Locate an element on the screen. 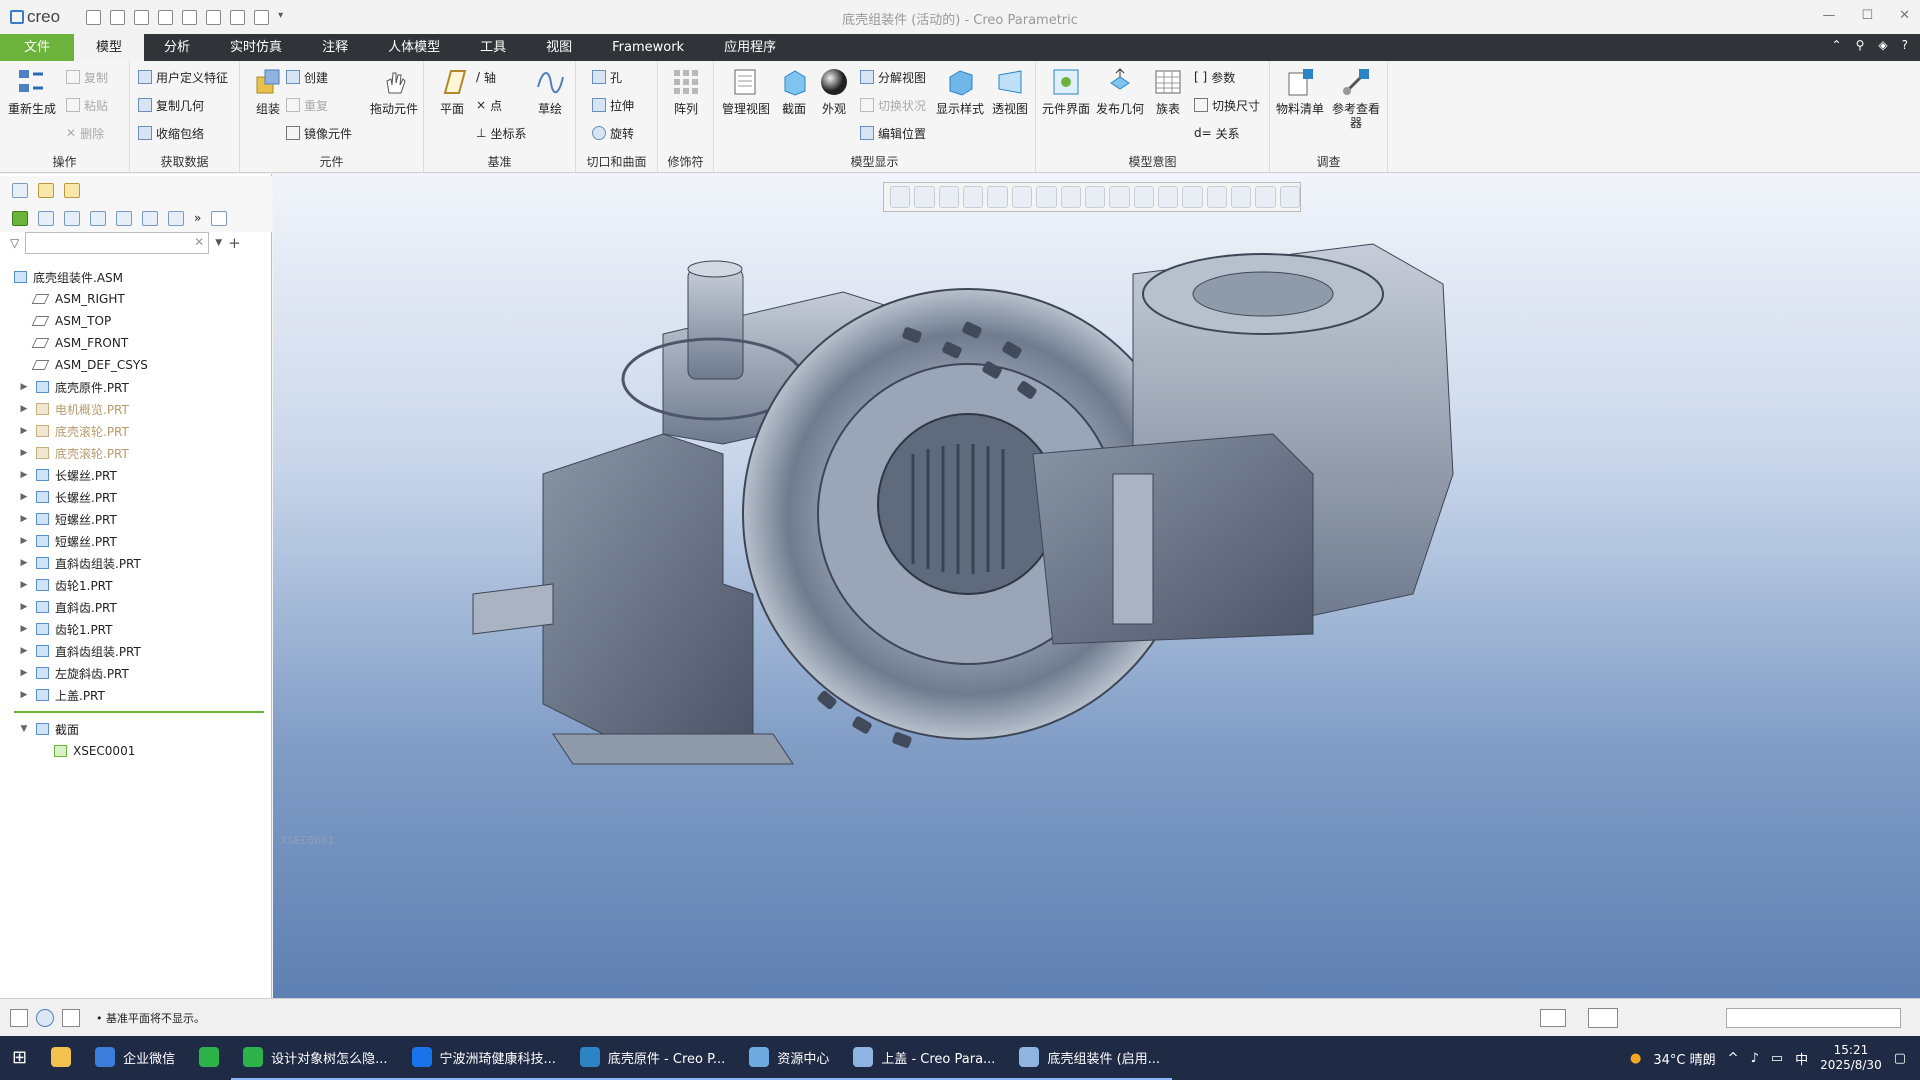 The height and width of the screenshot is (1080, 1920). tree-section-item: XSEC0001 is located at coordinates (136, 751).